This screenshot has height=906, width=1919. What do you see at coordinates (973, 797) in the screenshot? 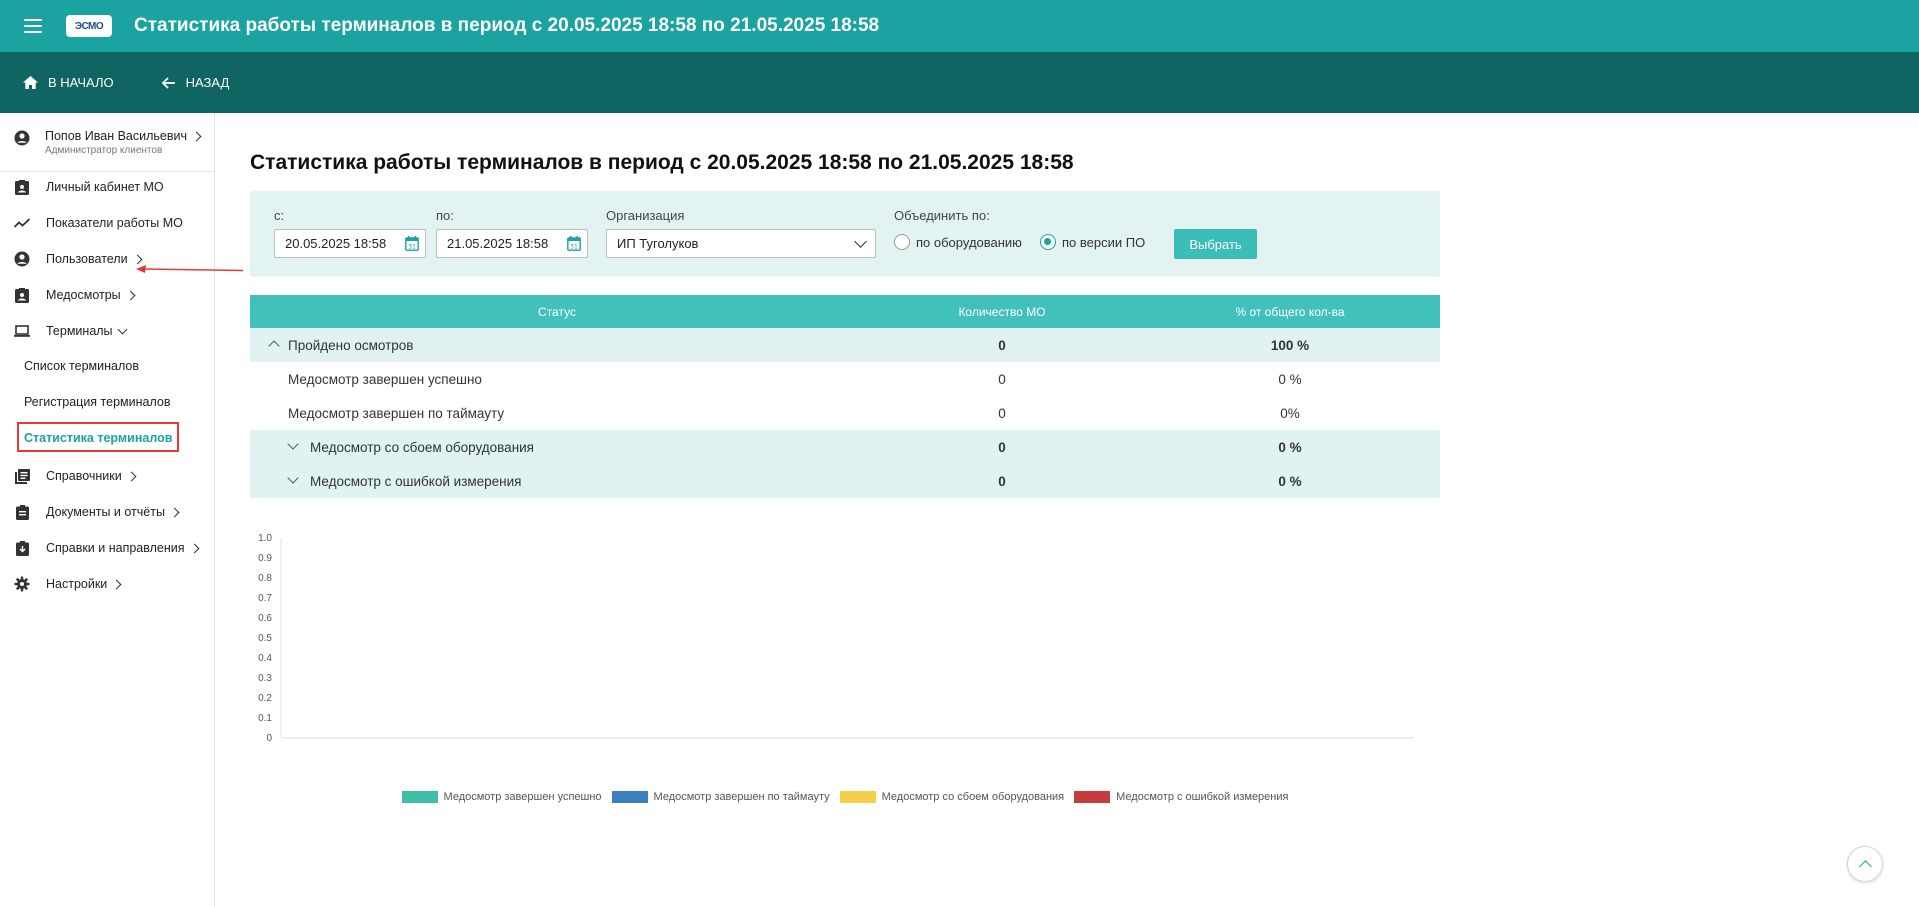
I see `legend-label: Медосмотр со сбоем оборудования` at bounding box center [973, 797].